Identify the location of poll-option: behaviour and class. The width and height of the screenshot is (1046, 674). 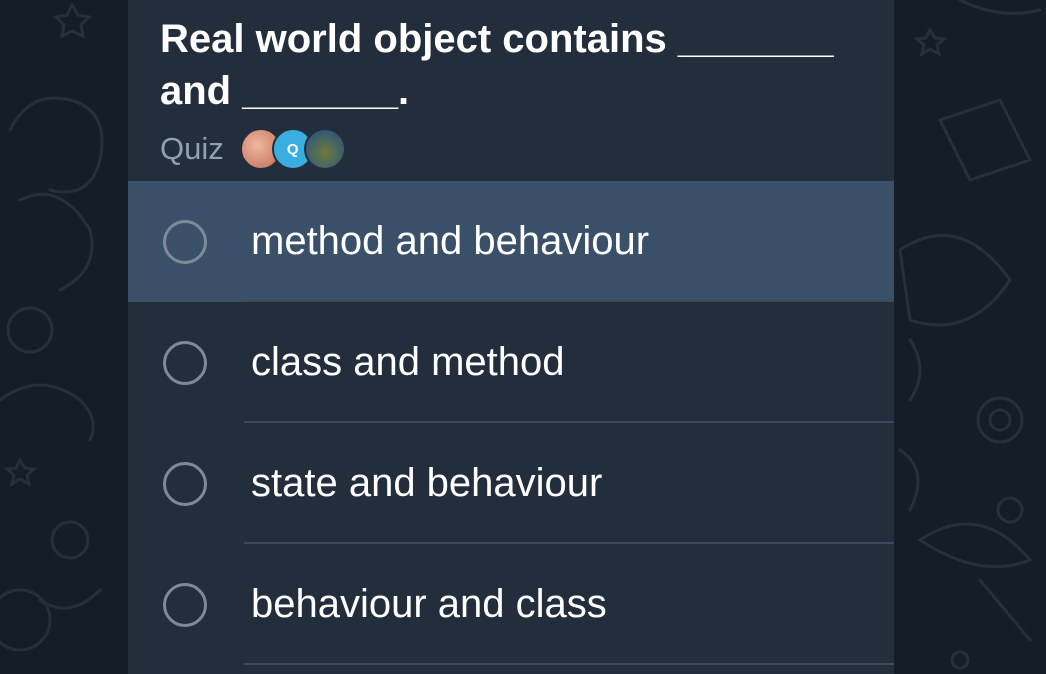
(511, 604).